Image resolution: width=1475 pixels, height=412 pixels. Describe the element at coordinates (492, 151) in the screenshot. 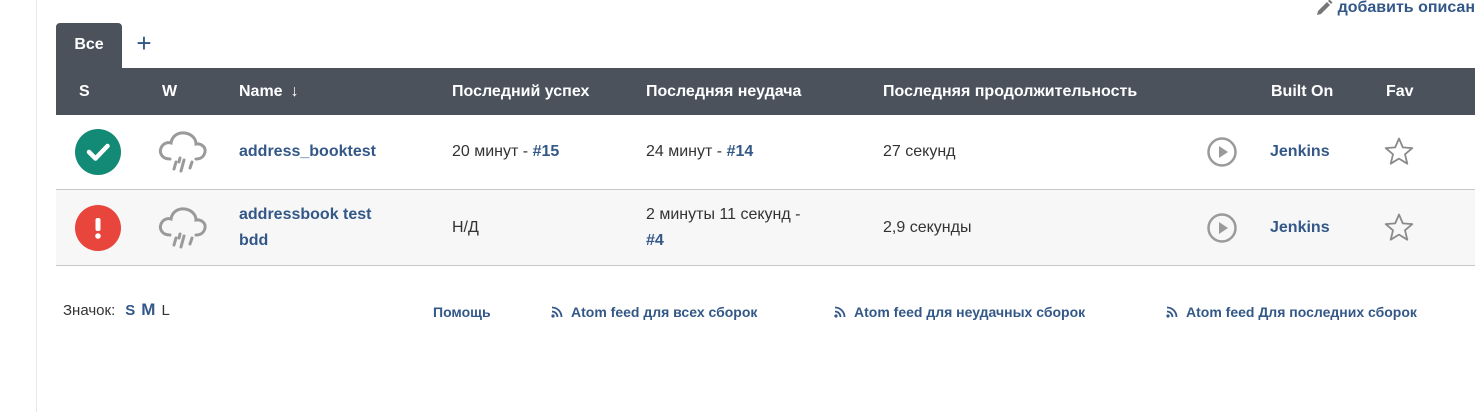

I see `last-success-time: 20 минут -` at that location.